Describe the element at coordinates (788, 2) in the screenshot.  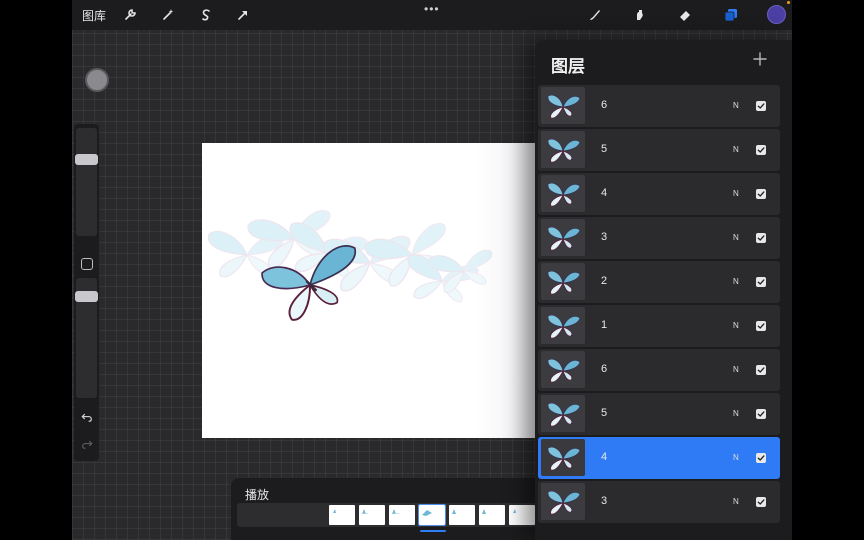
I see `status-indicator` at that location.